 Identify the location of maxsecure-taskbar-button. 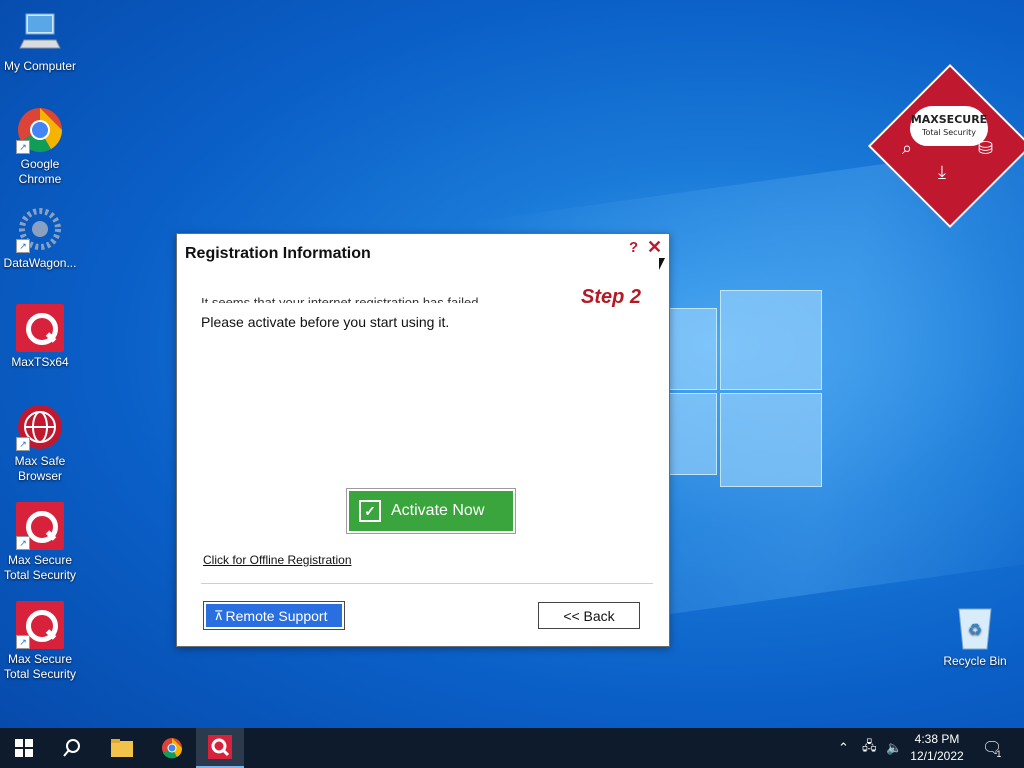
(220, 748).